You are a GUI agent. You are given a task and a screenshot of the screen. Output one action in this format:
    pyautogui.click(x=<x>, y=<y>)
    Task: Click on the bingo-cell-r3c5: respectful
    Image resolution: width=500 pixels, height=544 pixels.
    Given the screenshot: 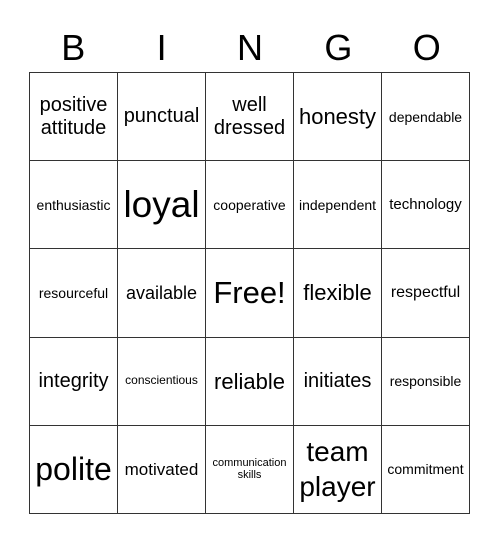 What is the action you would take?
    pyautogui.click(x=426, y=293)
    